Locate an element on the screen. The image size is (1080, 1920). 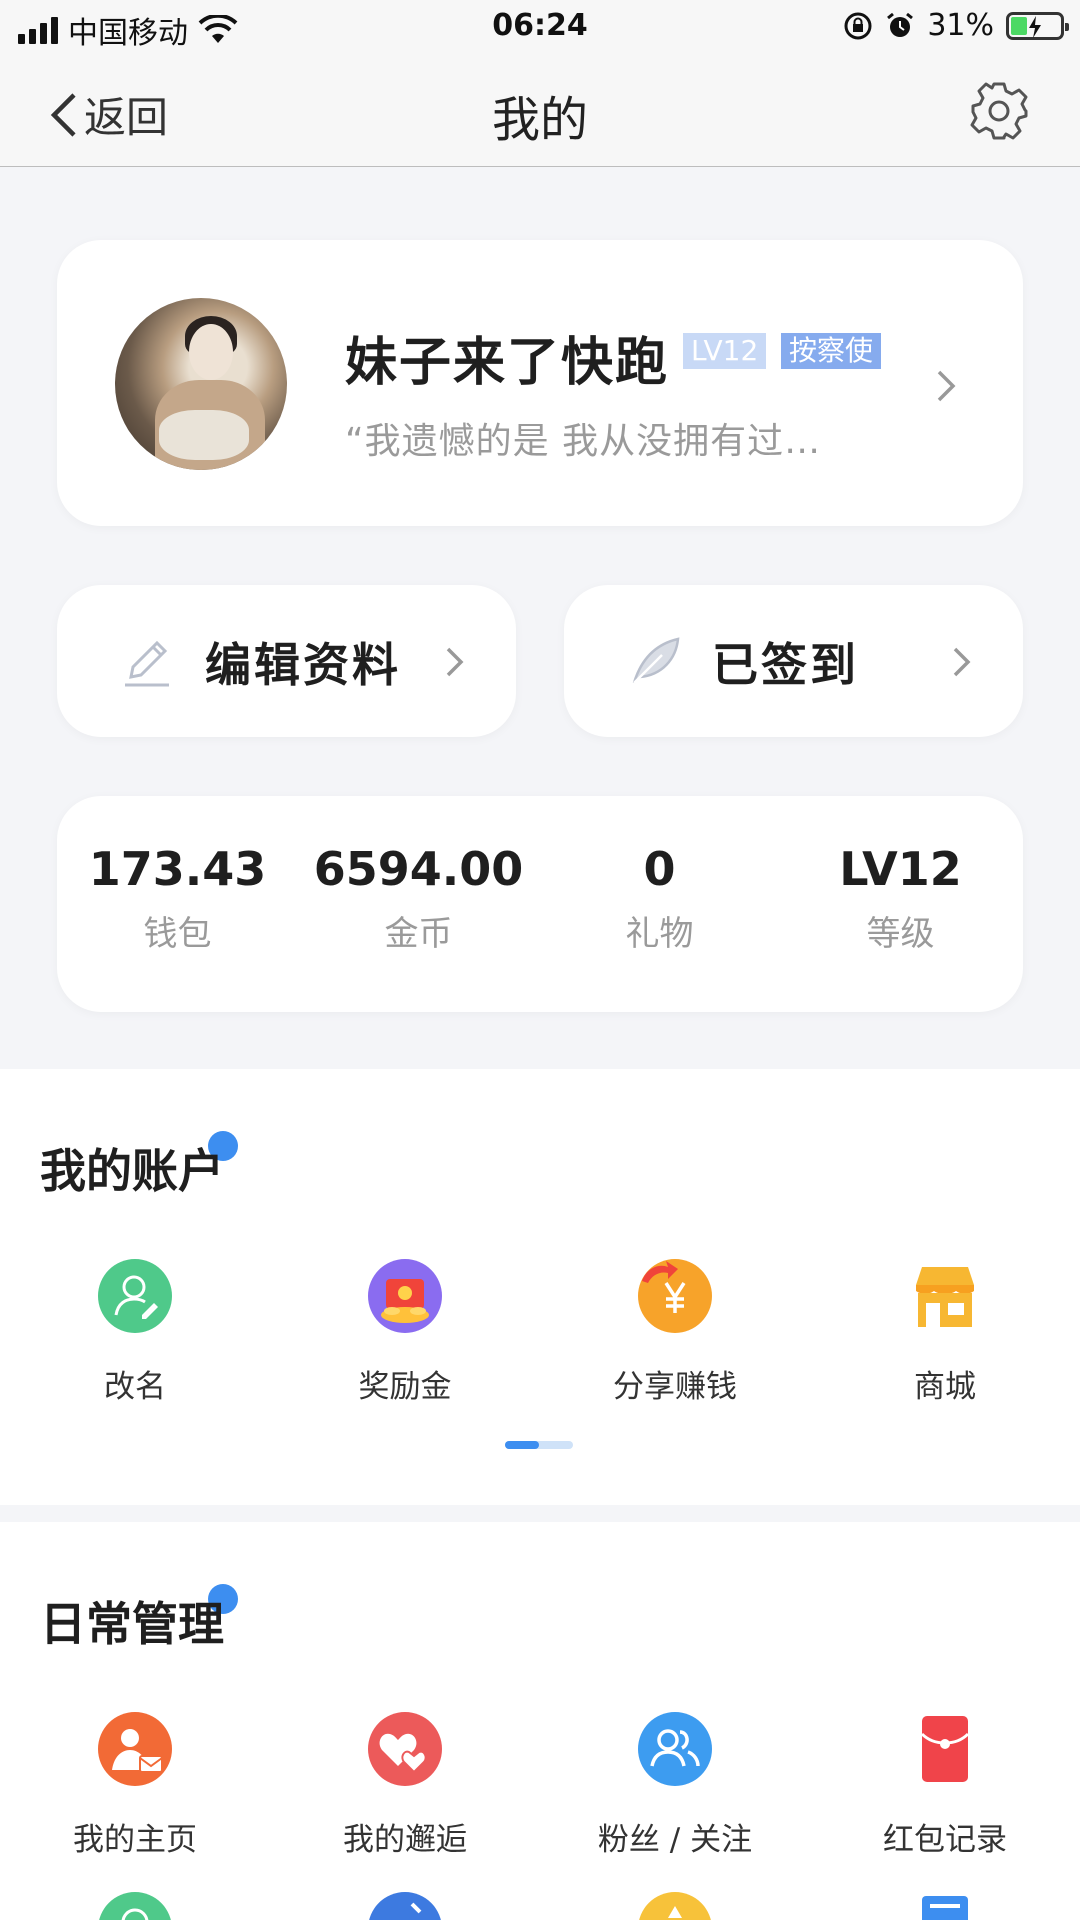
avatar is located at coordinates (201, 384).